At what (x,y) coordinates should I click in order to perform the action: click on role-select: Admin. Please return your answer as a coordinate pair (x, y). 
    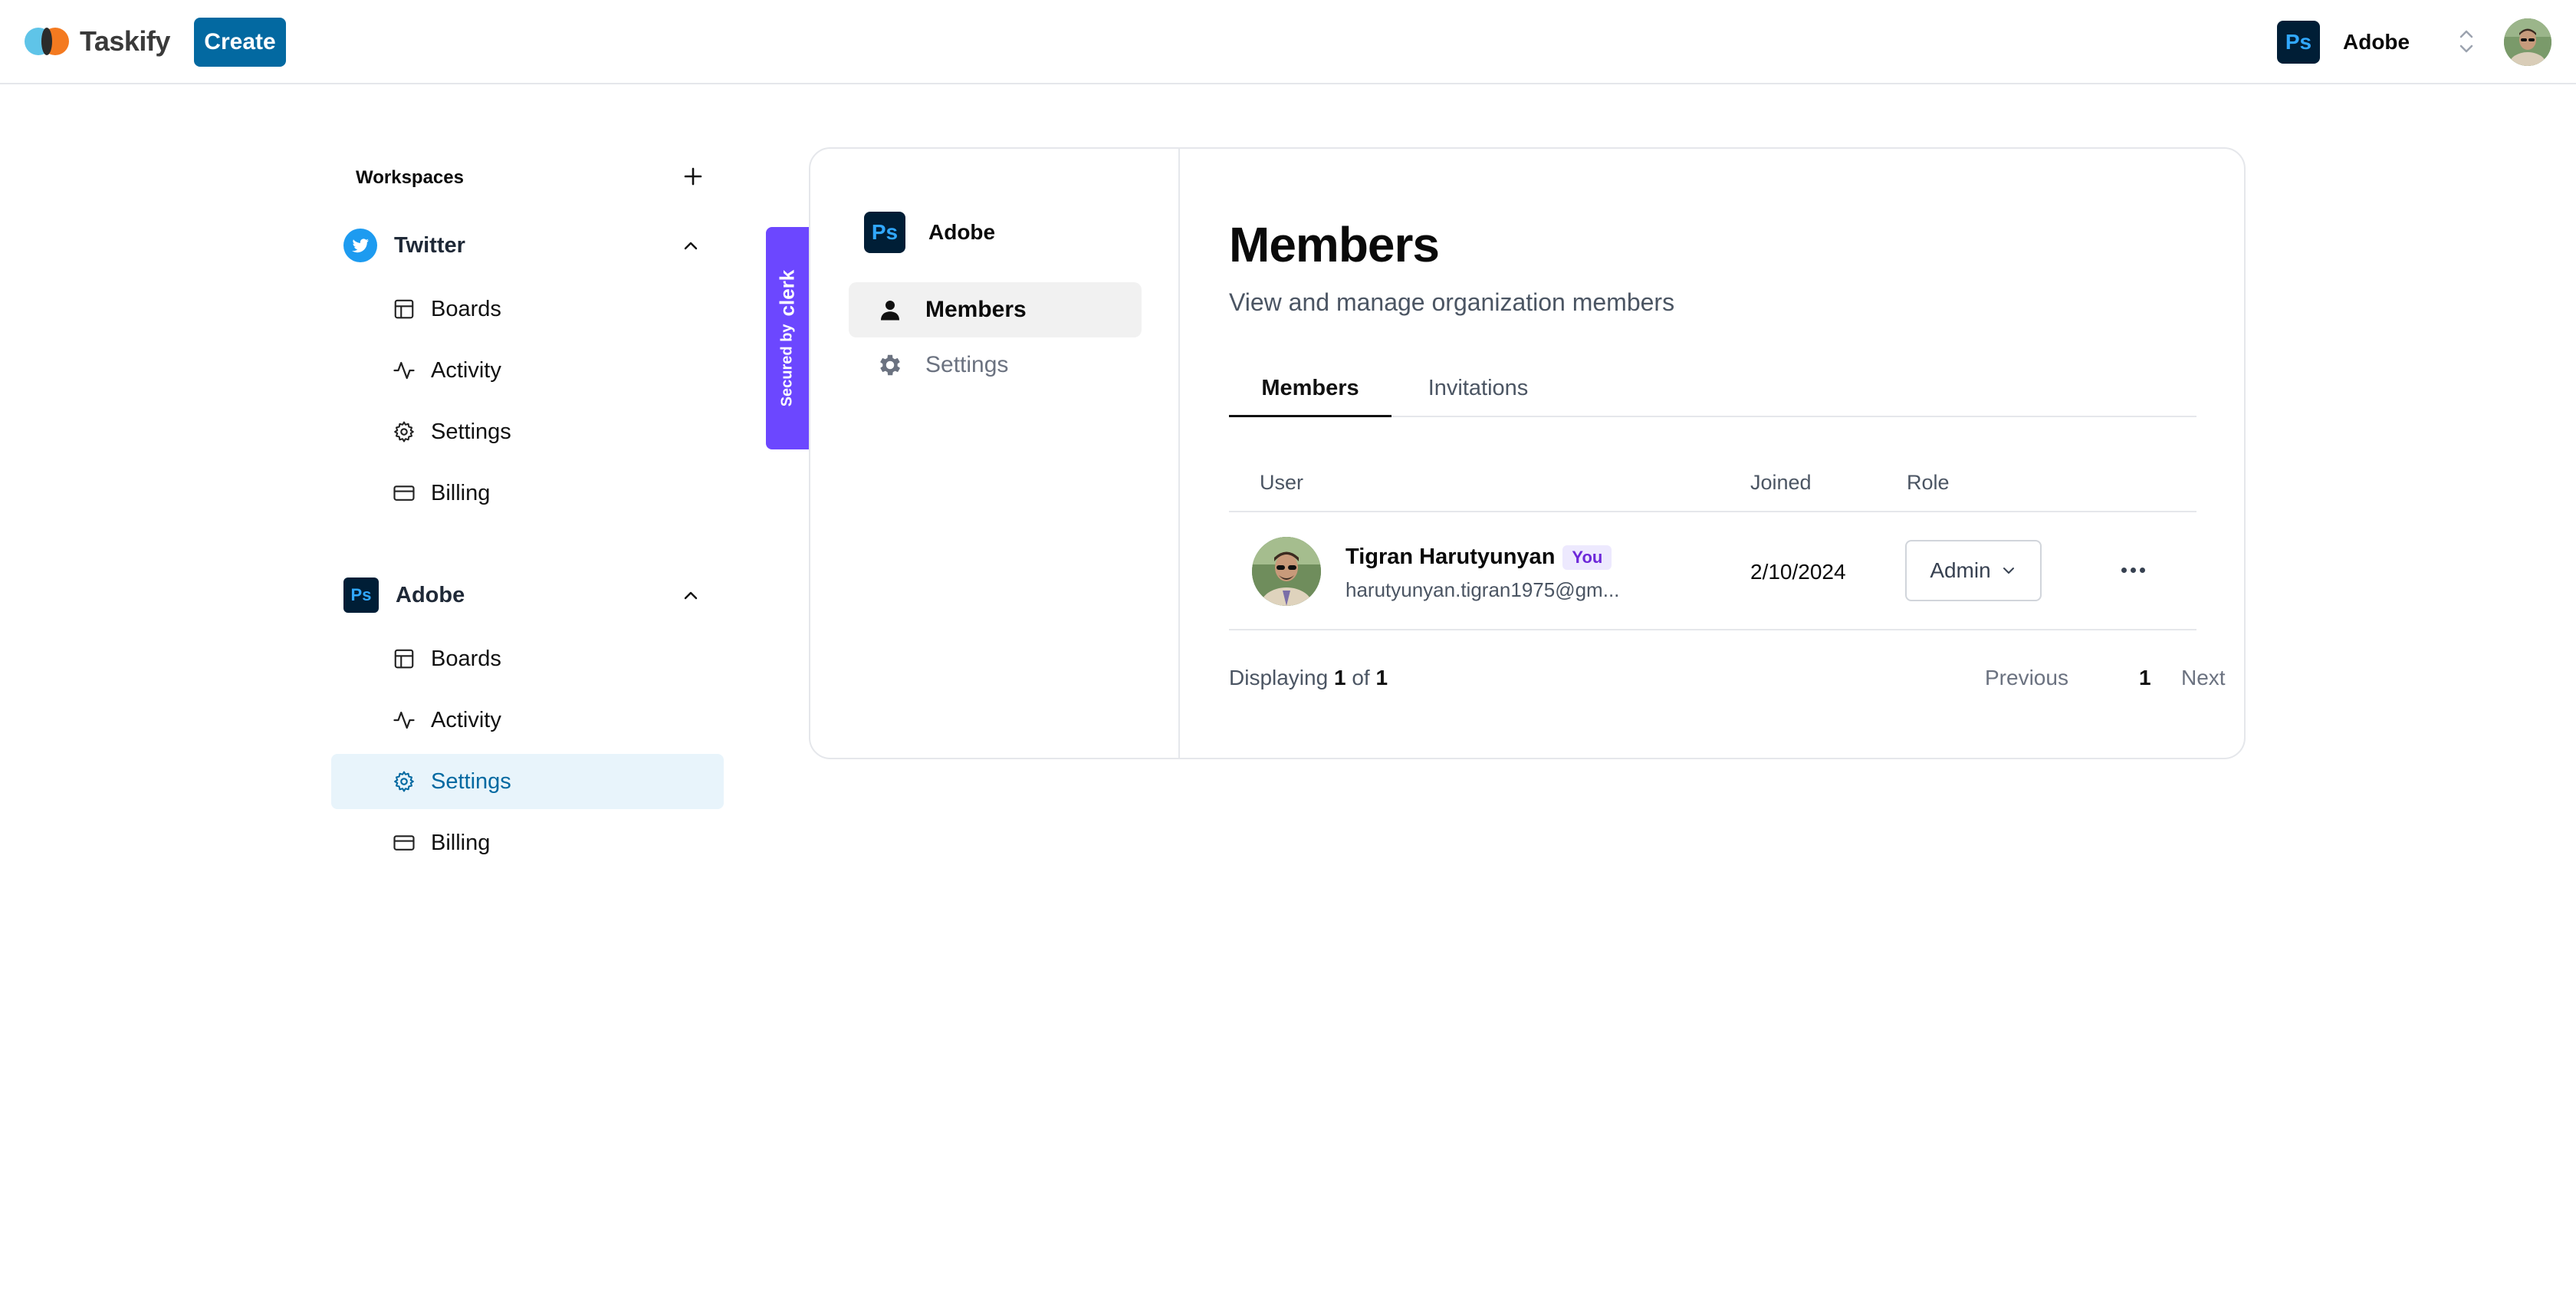
    Looking at the image, I should click on (1973, 570).